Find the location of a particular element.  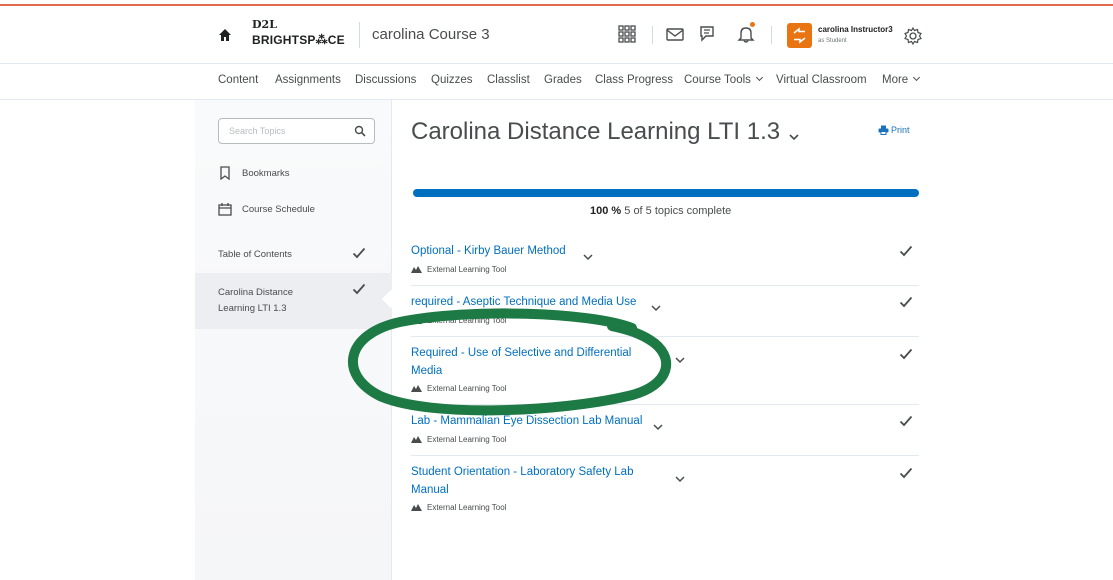

nav-class-progress: Class Progress is located at coordinates (634, 80).